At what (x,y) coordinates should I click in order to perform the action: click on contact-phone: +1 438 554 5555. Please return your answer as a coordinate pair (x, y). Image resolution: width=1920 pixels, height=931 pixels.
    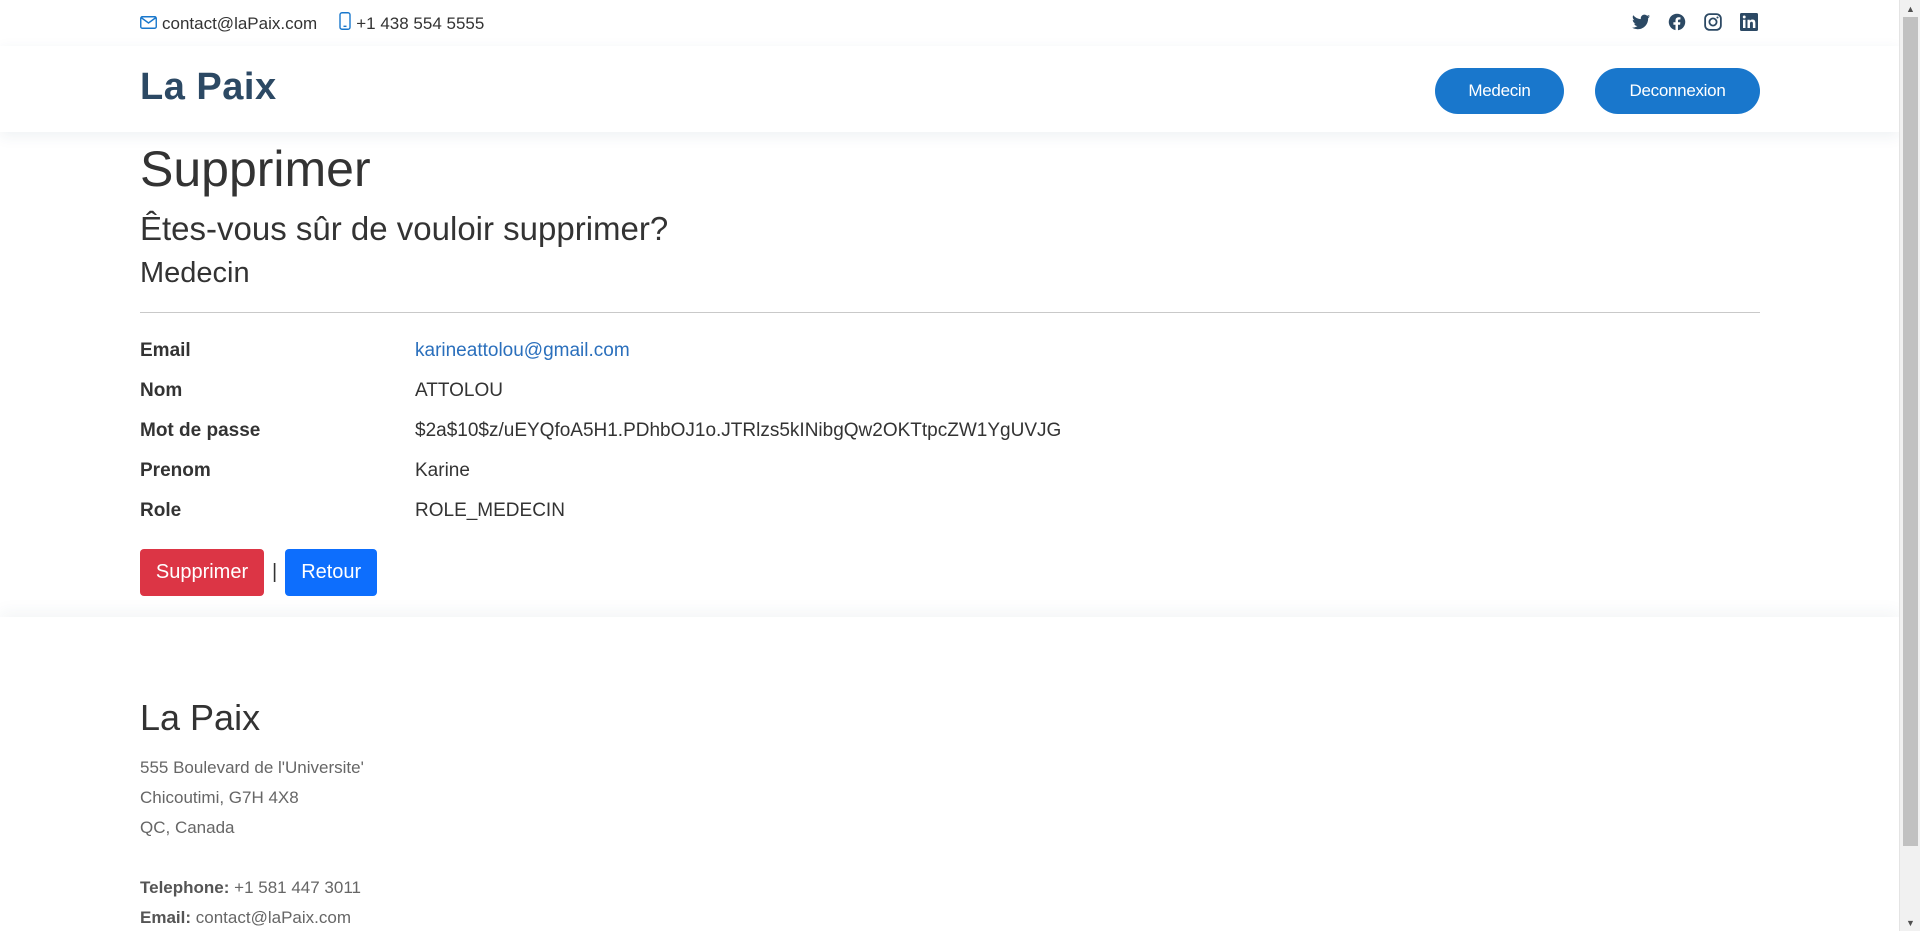
    Looking at the image, I should click on (411, 23).